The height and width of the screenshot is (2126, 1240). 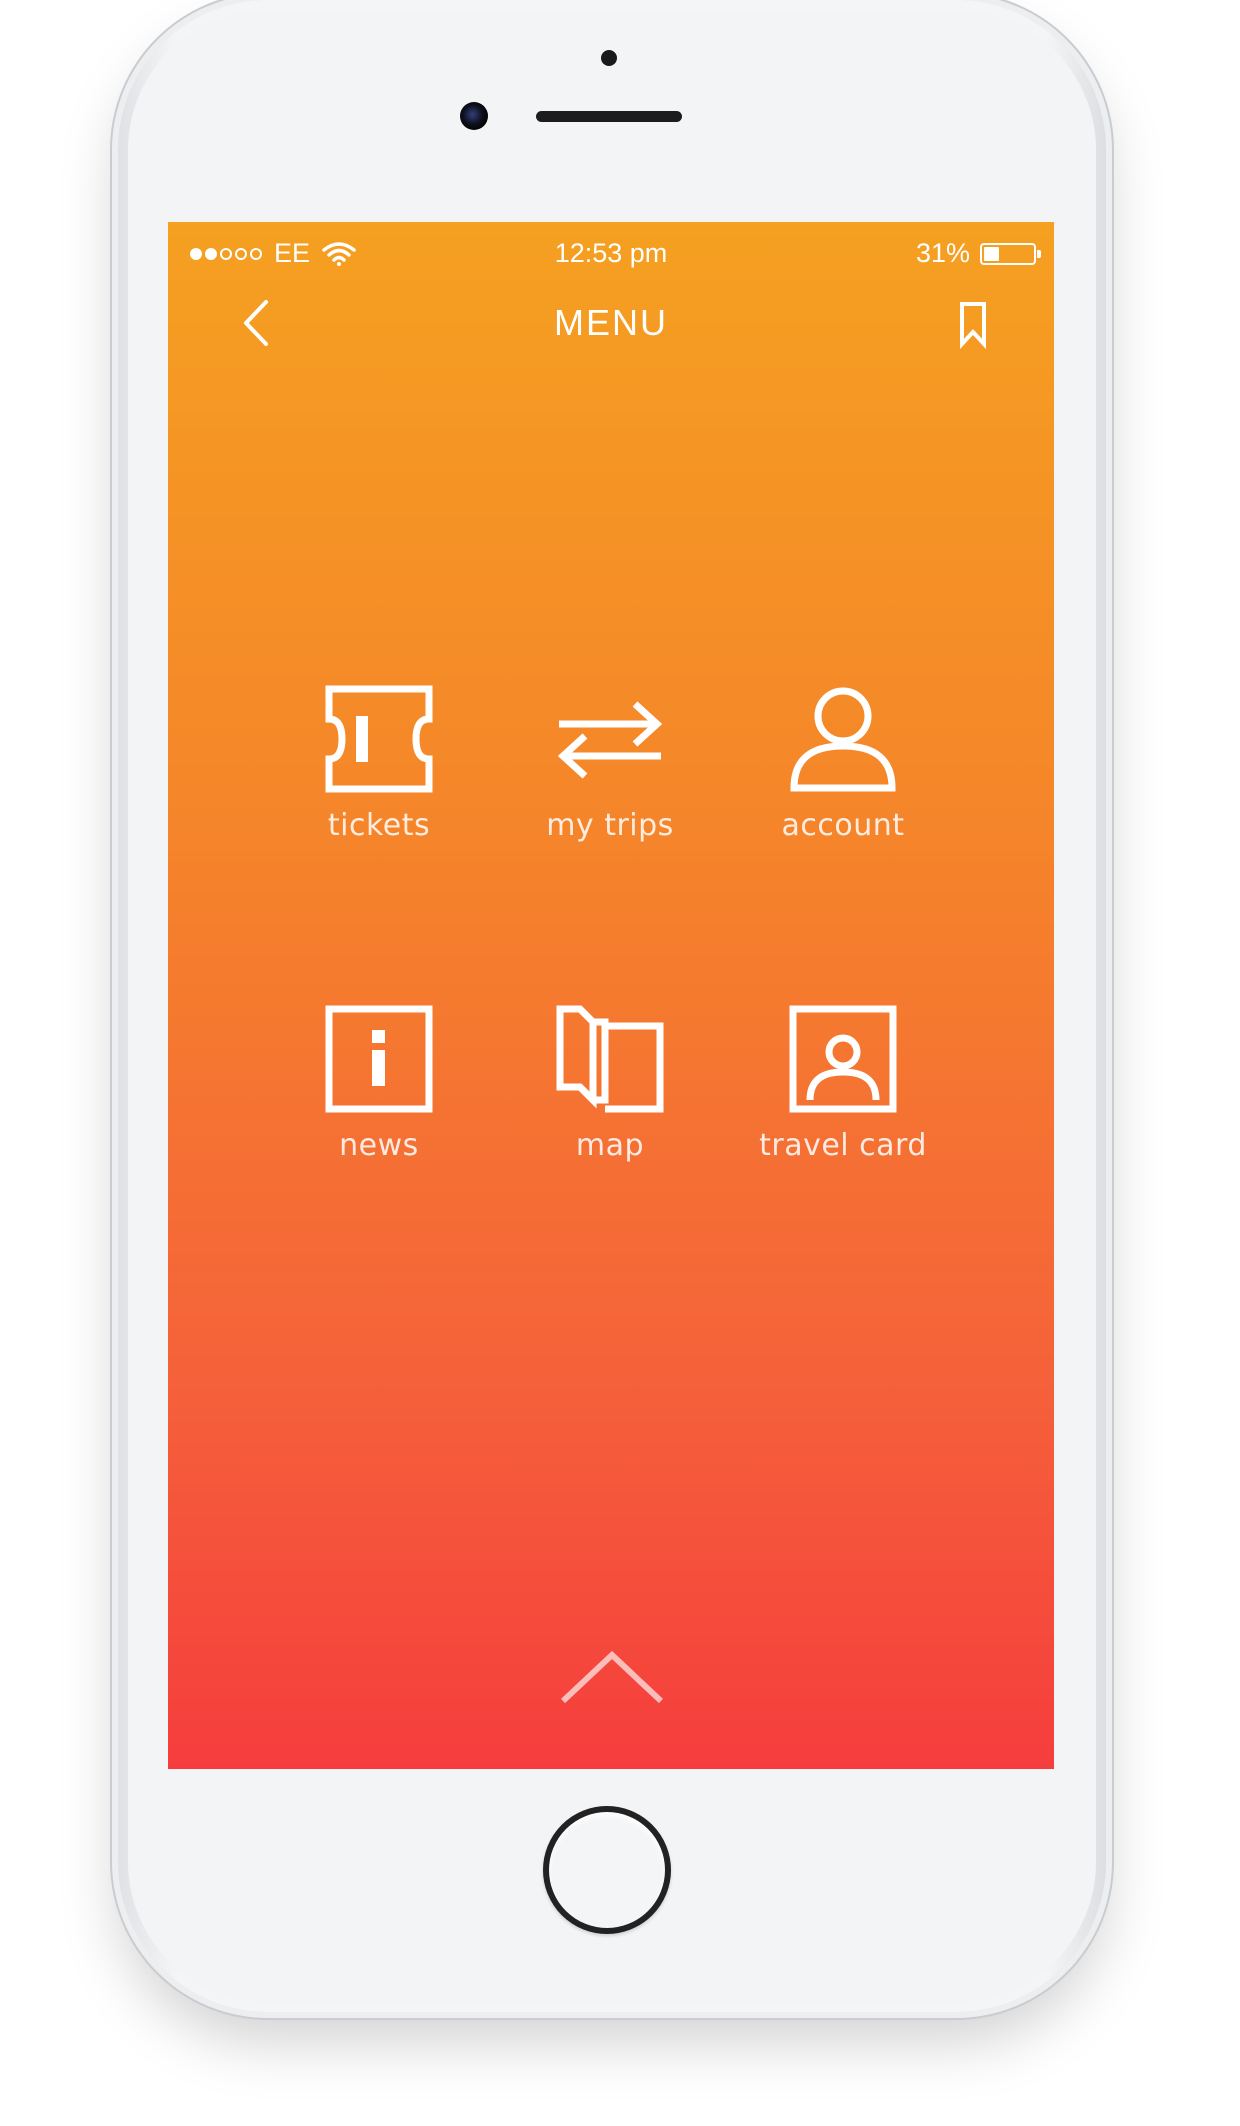 I want to click on menu-item-news: news, so click(x=379, y=1104).